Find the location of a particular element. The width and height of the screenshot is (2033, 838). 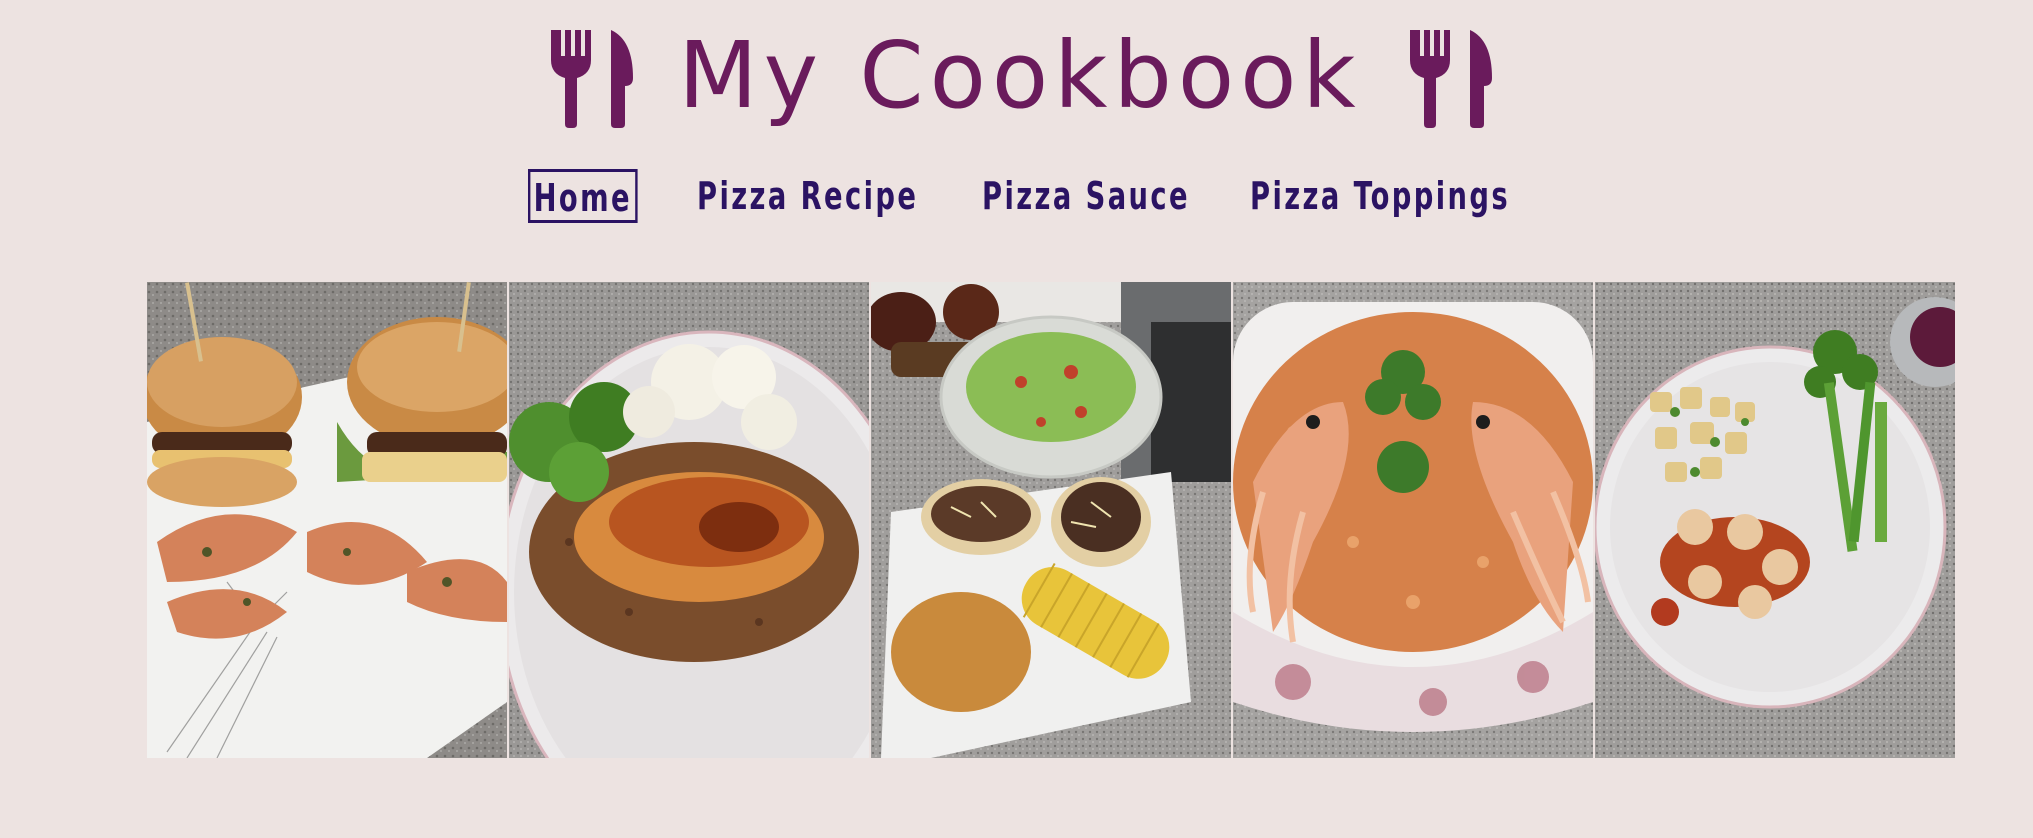

gallery-photo-risotto is located at coordinates (1413, 520).